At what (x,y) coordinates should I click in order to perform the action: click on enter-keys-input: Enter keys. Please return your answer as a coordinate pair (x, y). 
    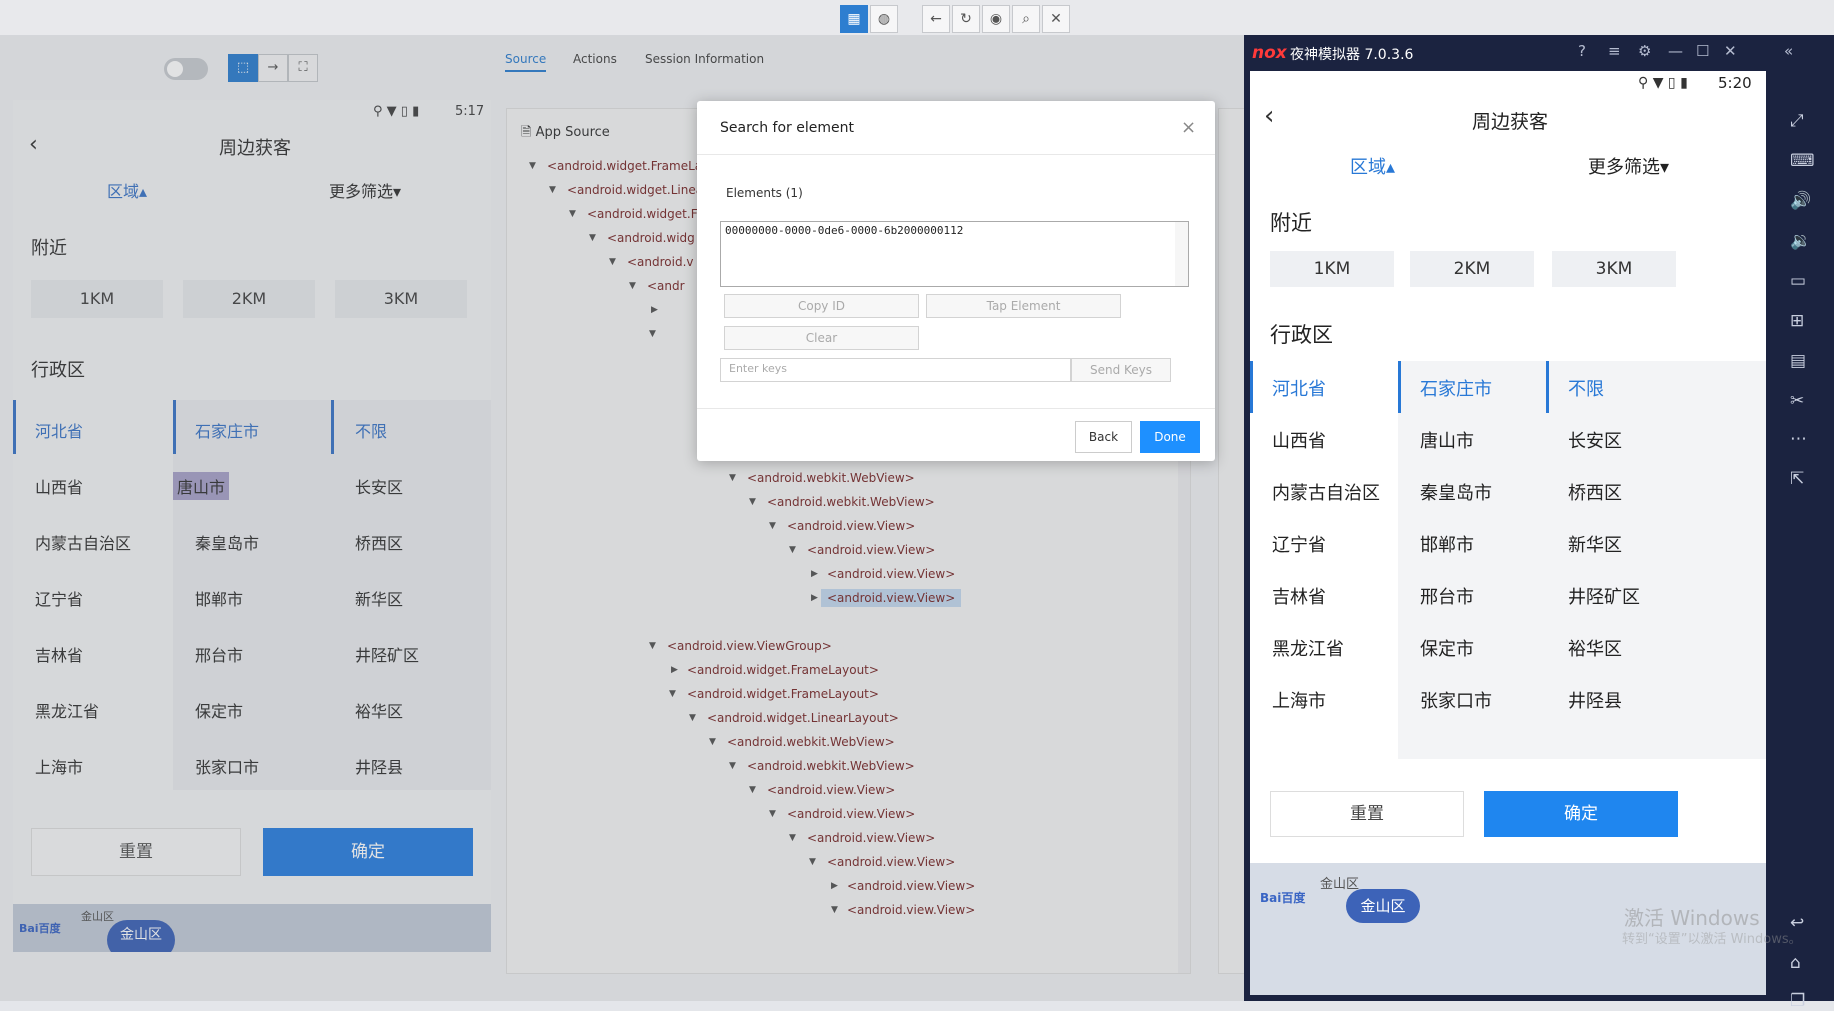
    Looking at the image, I should click on (895, 370).